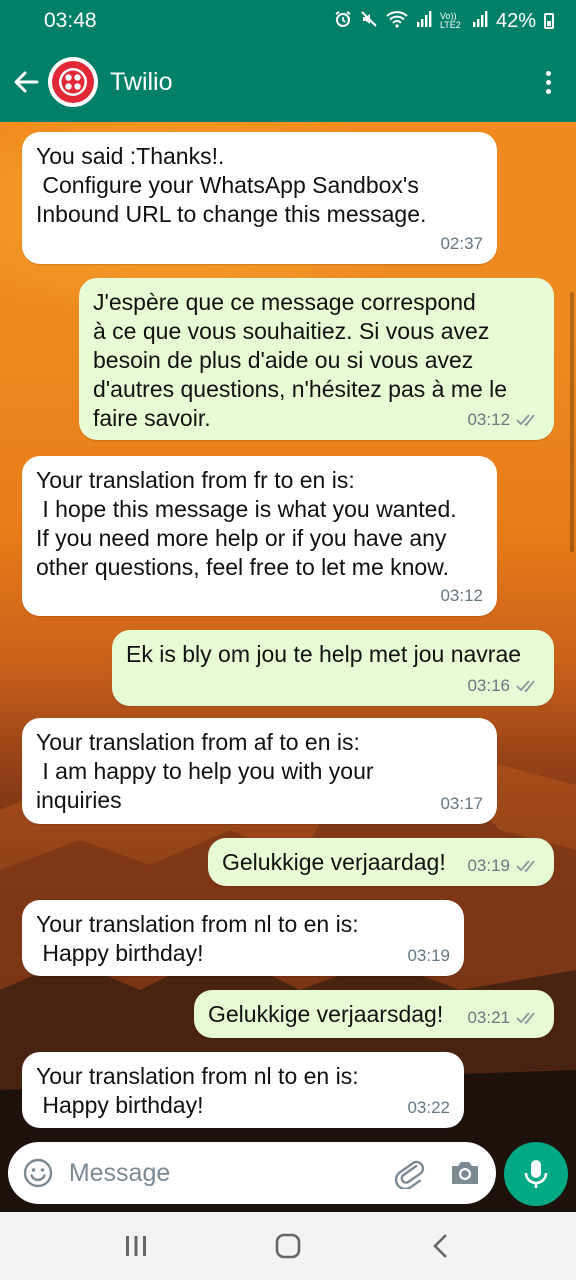 The height and width of the screenshot is (1280, 576). I want to click on avatar, so click(73, 82).